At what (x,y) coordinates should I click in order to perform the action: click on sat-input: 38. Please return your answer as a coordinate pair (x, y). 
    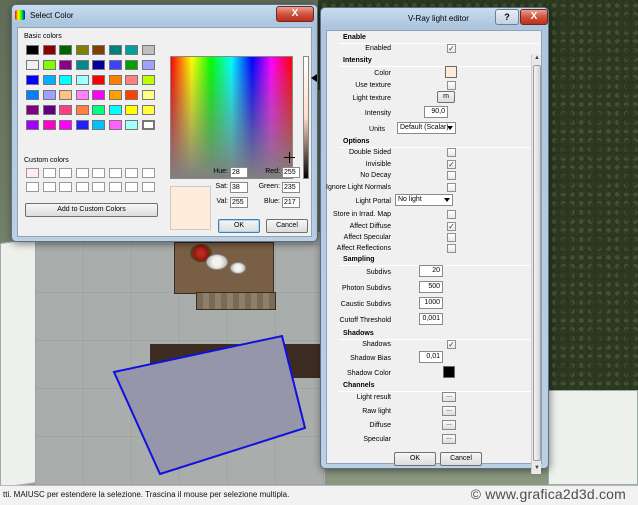
    Looking at the image, I should click on (239, 187).